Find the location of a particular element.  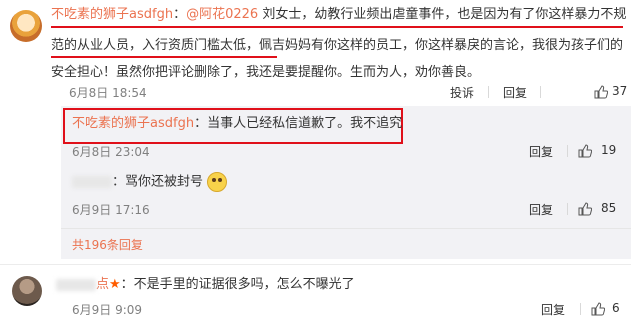

like-count: 85 is located at coordinates (609, 208).